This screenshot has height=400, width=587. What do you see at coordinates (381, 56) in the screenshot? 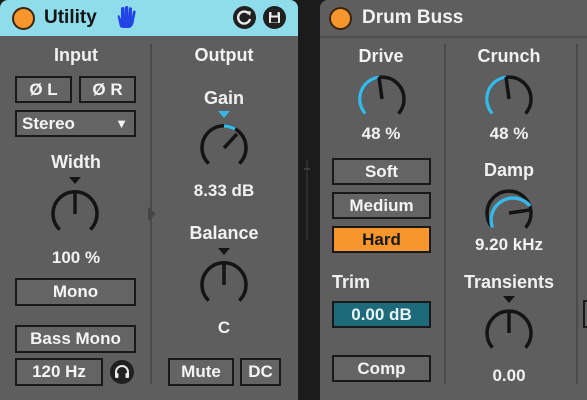
I see `drive-label: Drive` at bounding box center [381, 56].